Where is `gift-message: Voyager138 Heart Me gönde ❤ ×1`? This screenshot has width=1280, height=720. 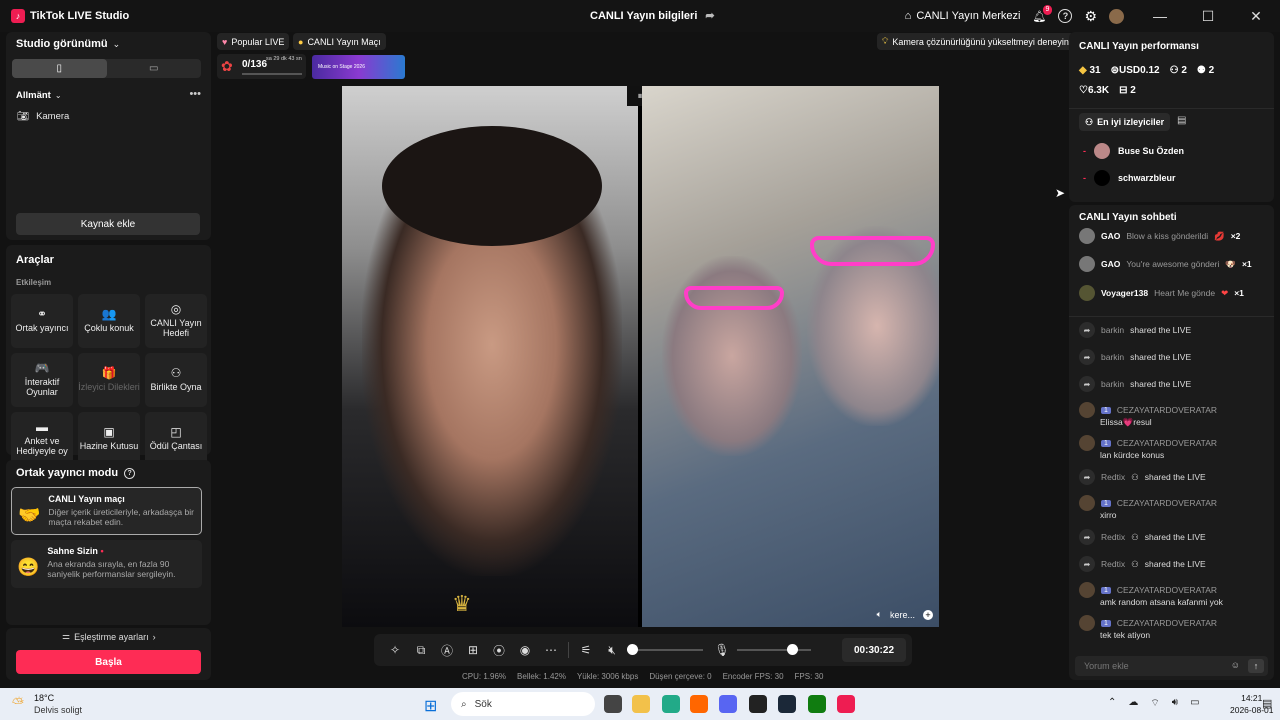
gift-message: Voyager138 Heart Me gönde ❤ ×1 is located at coordinates (1161, 293).